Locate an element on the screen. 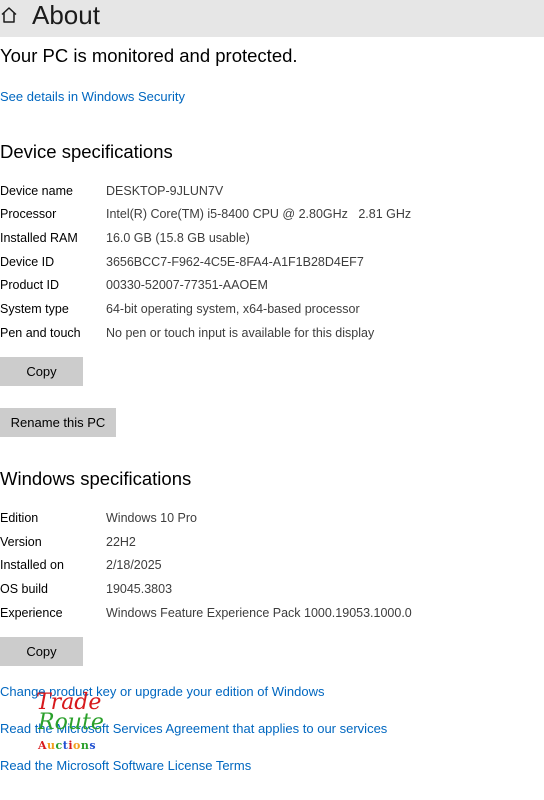  spec-label: Processor is located at coordinates (28, 214).